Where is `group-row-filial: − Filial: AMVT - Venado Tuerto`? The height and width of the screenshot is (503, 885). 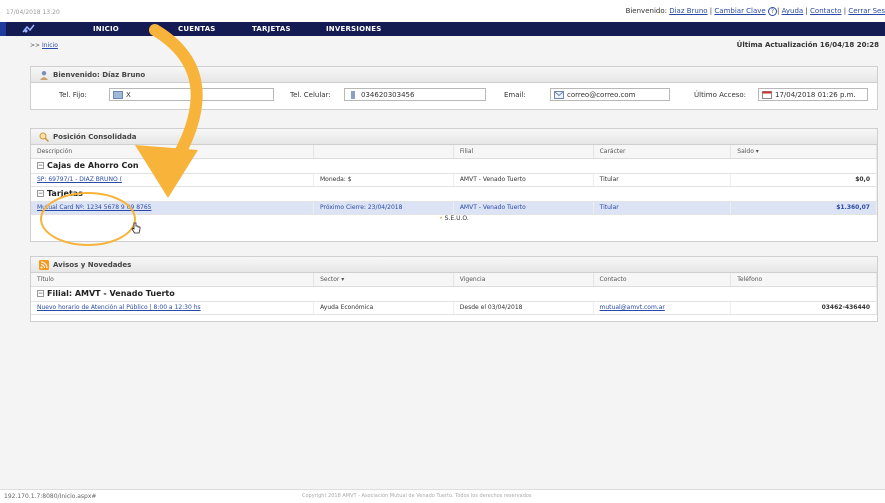
group-row-filial: − Filial: AMVT - Venado Tuerto is located at coordinates (454, 294).